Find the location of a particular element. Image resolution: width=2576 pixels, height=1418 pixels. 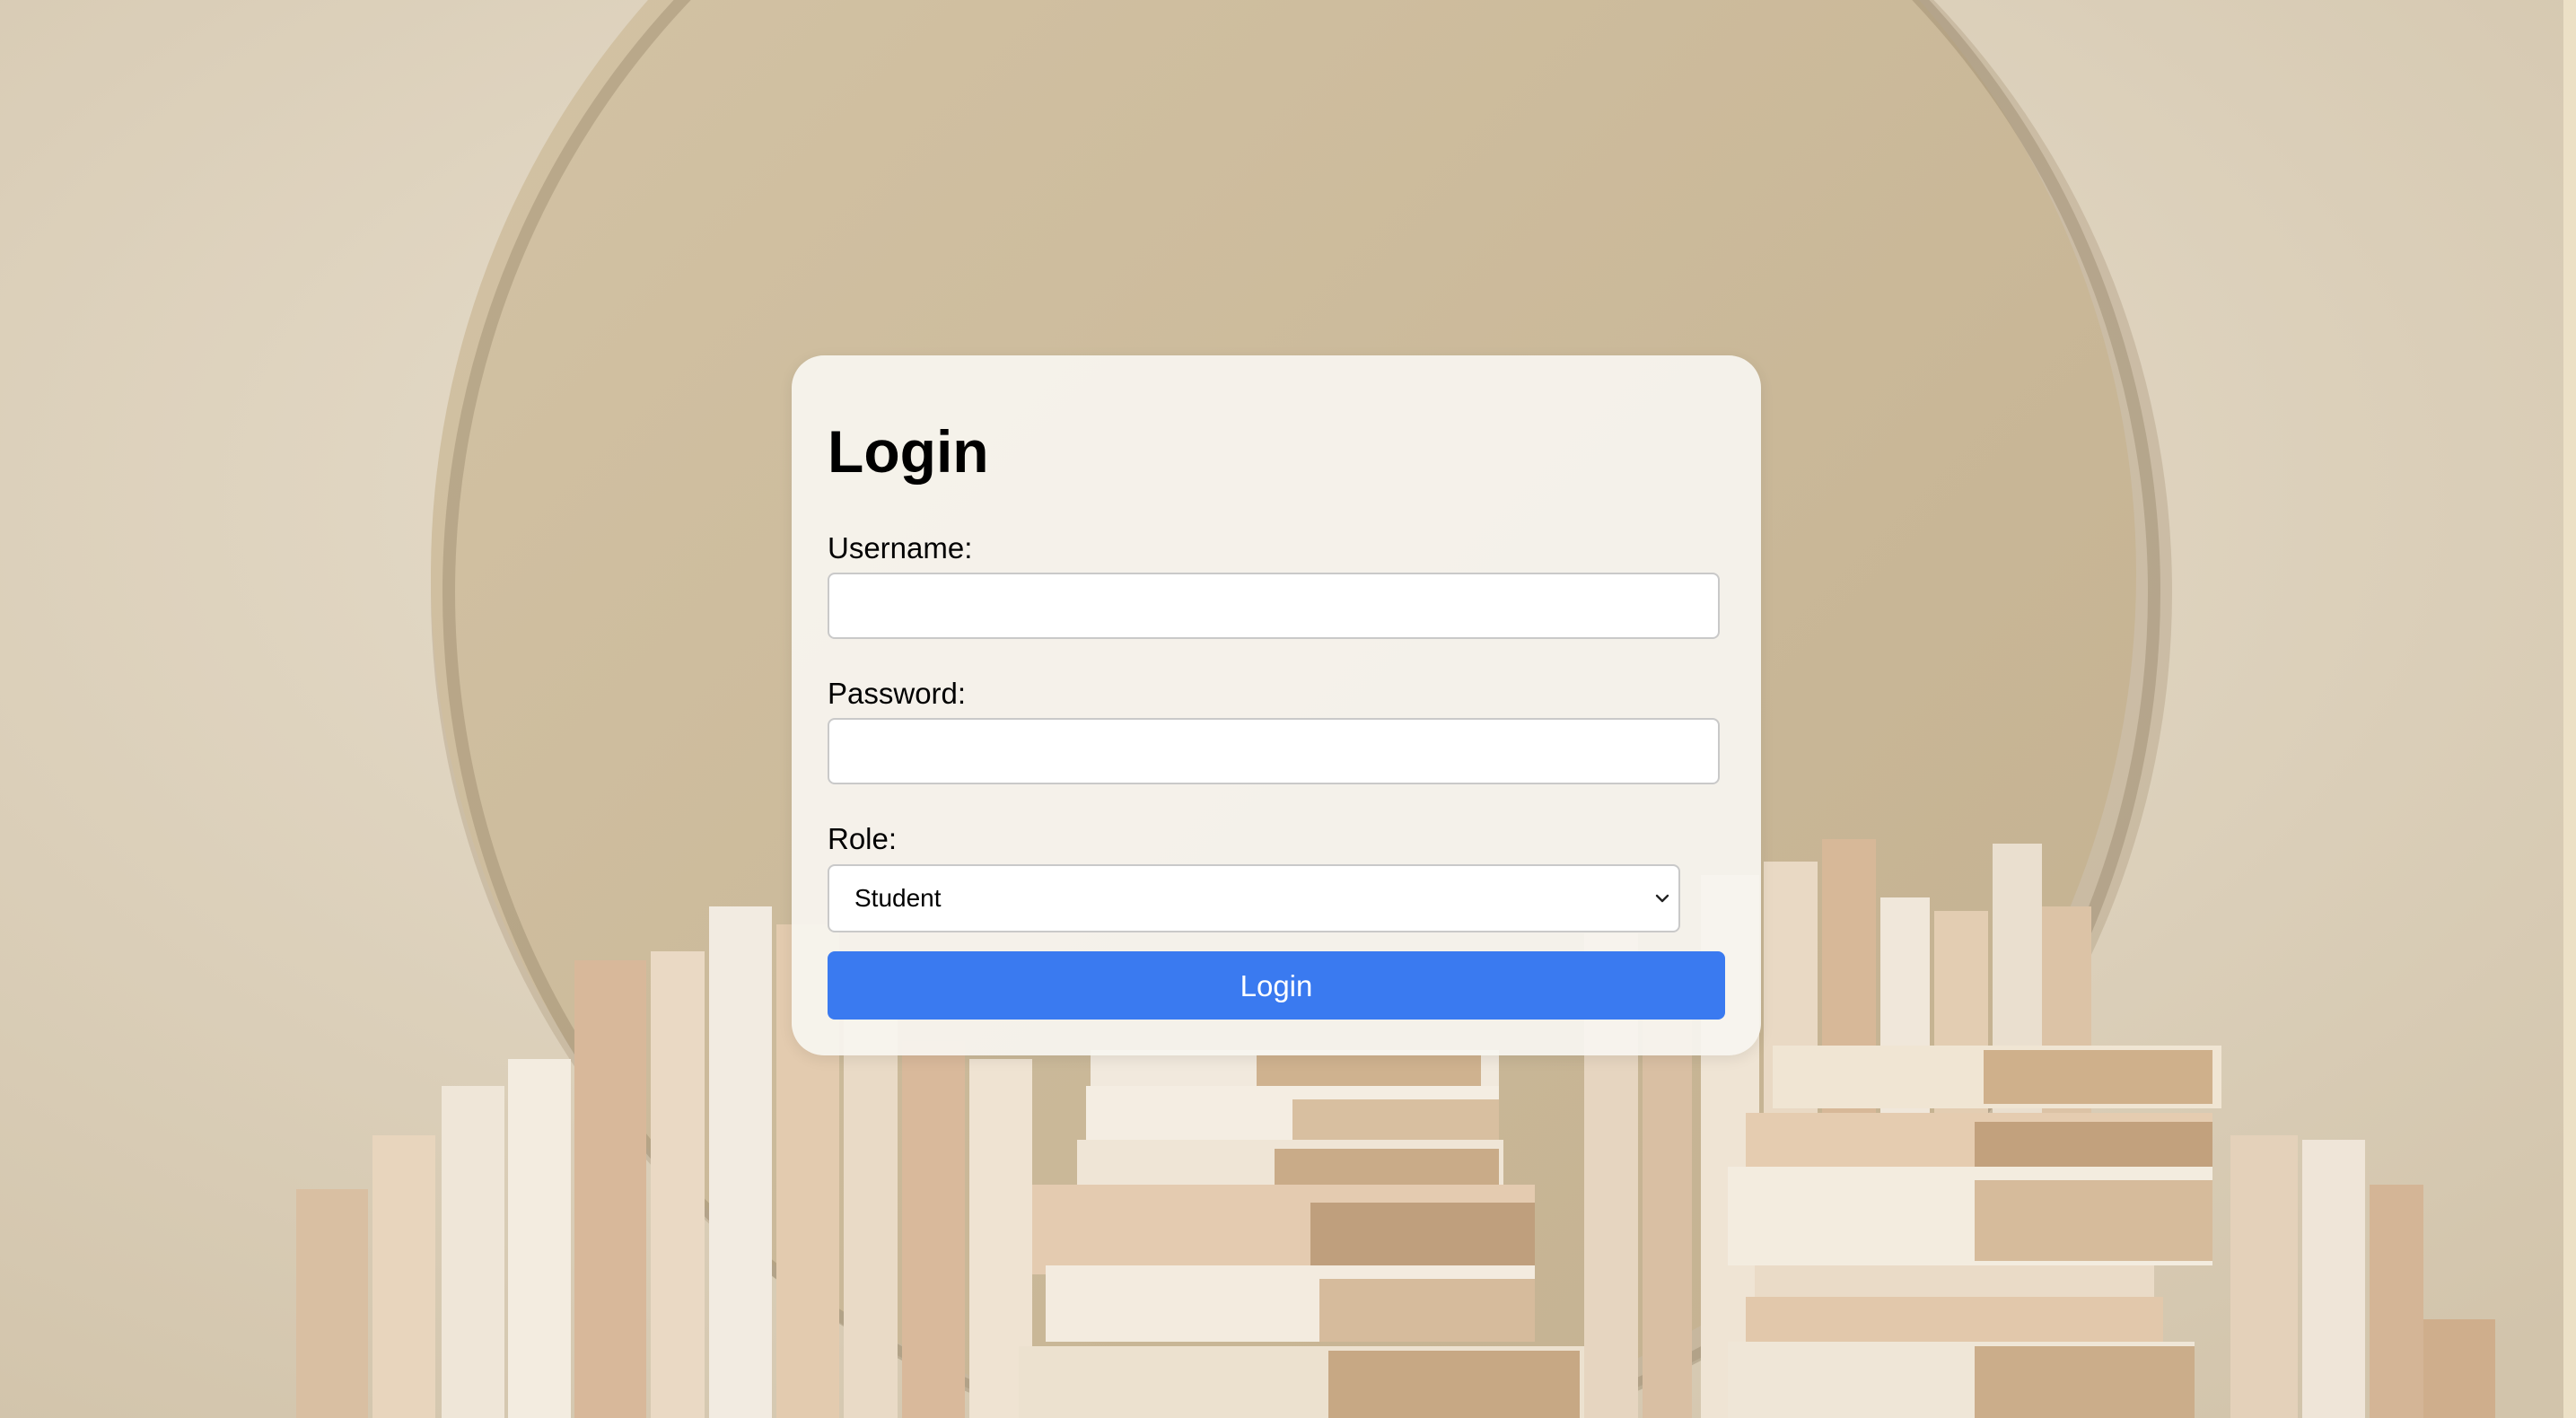

login-title: Login is located at coordinates (908, 452).